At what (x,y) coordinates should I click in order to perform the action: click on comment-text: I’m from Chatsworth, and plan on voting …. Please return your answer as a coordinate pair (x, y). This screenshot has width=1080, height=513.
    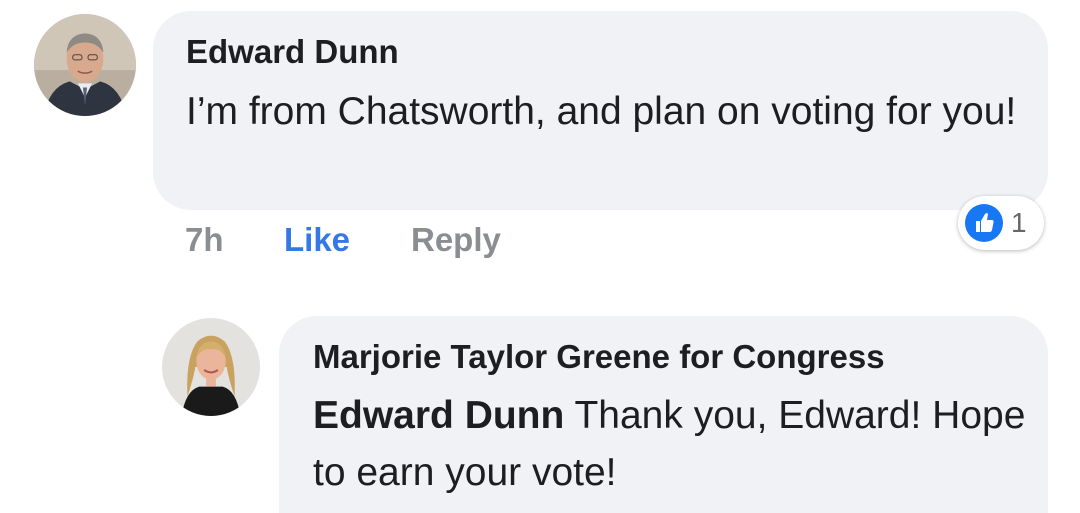
    Looking at the image, I should click on (601, 111).